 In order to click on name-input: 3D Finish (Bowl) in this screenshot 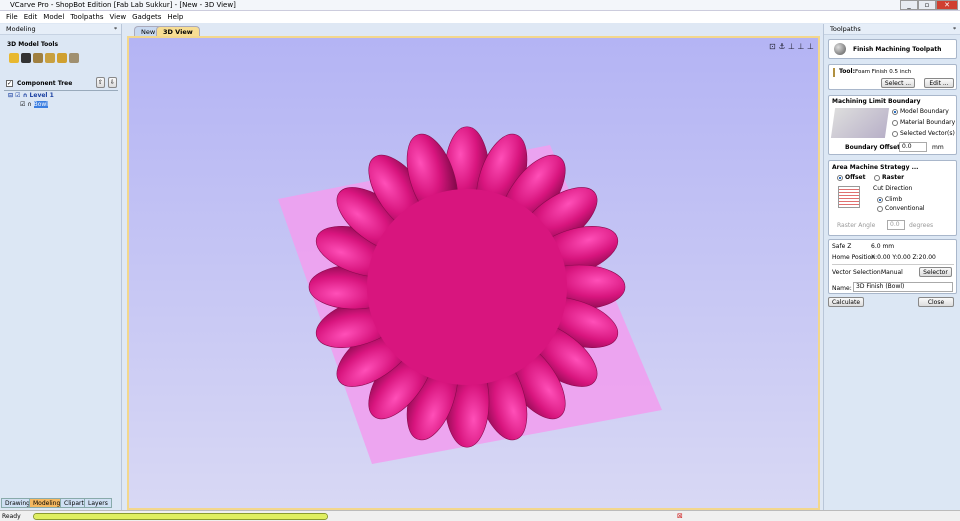, I will do `click(903, 287)`.